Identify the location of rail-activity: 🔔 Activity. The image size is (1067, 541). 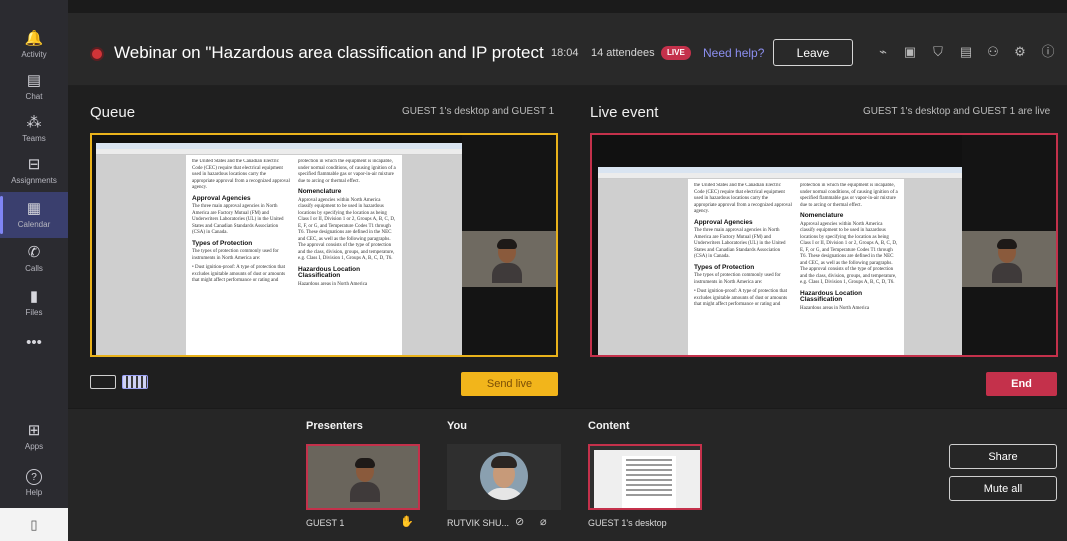
(34, 45).